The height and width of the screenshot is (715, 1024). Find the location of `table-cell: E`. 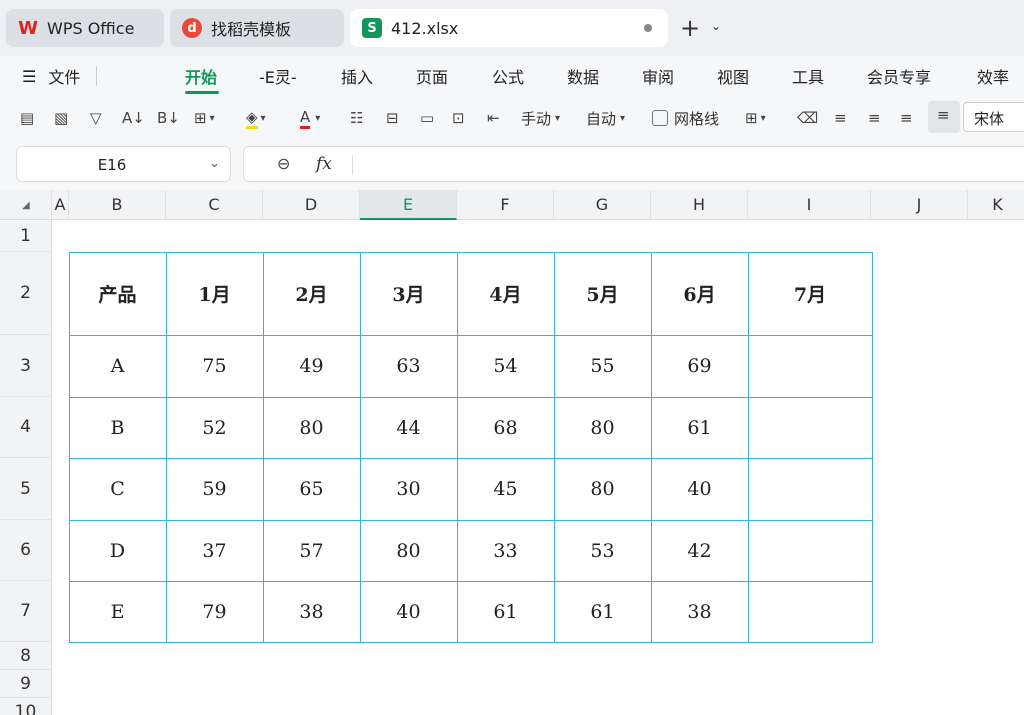

table-cell: E is located at coordinates (118, 612).